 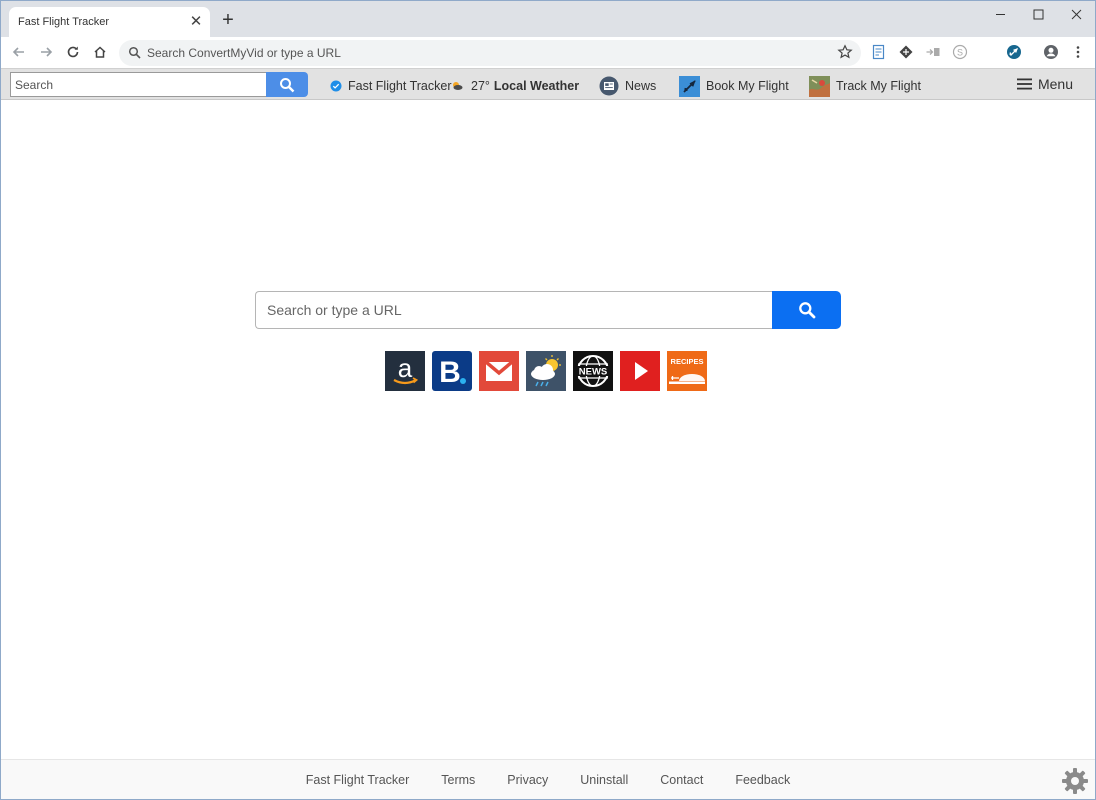 I want to click on link-fast-flight-tracker-label: Fast Flight Tracker, so click(x=400, y=86).